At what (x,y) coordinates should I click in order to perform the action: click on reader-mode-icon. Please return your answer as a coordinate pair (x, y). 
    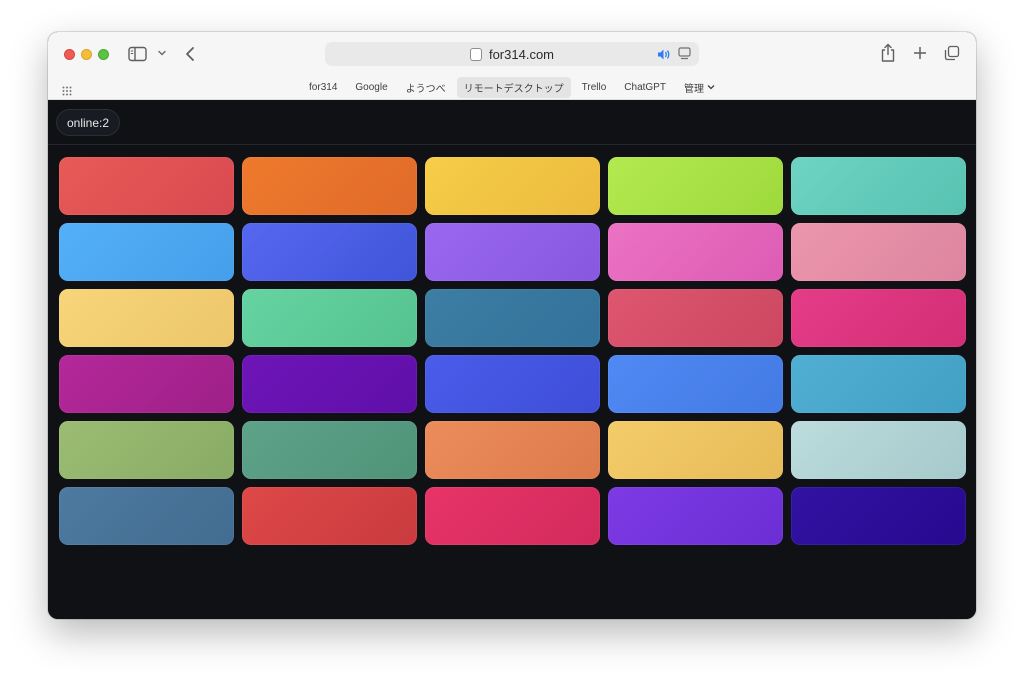
    Looking at the image, I should click on (684, 54).